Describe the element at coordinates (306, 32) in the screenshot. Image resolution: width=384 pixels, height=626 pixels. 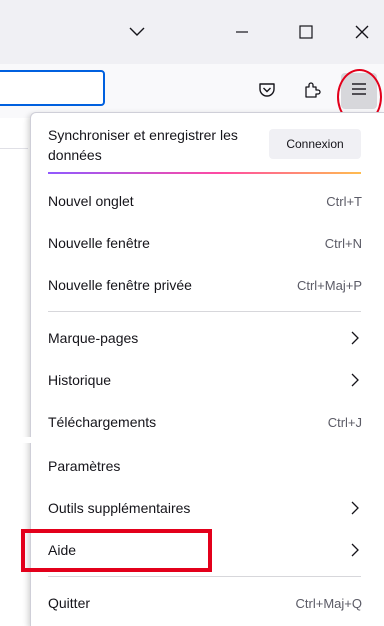
I see `maximize-icon` at that location.